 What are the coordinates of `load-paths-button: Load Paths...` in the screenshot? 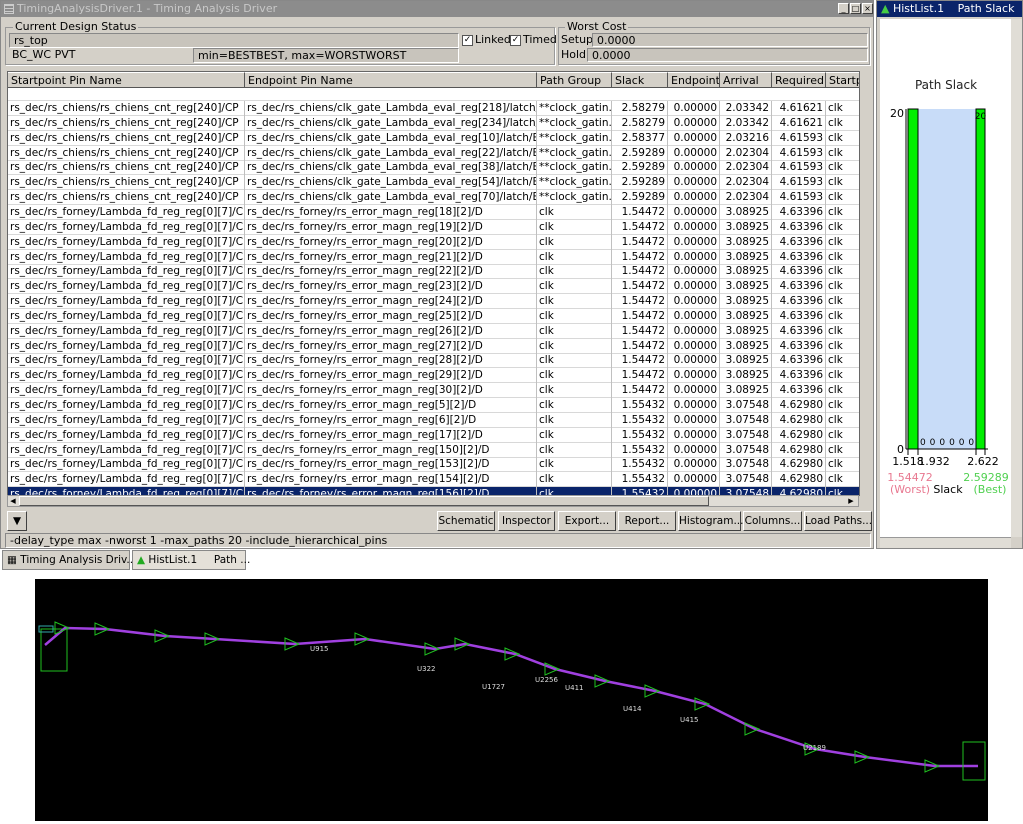 It's located at (838, 521).